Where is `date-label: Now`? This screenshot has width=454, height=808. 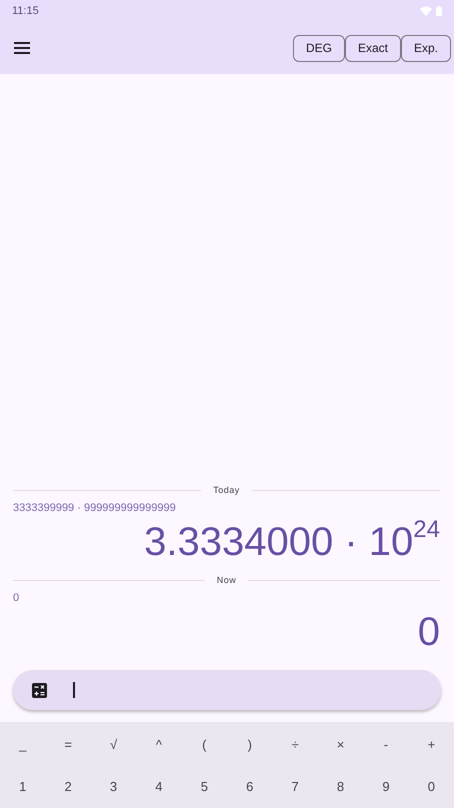
date-label: Now is located at coordinates (226, 580).